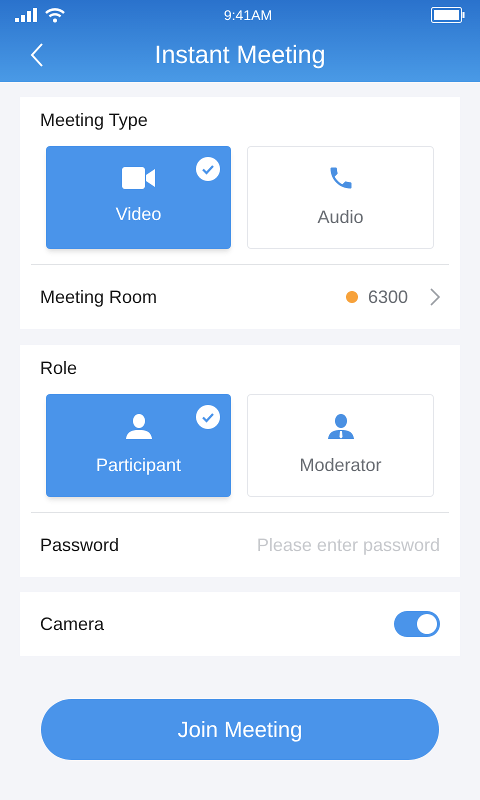 This screenshot has width=480, height=800. Describe the element at coordinates (72, 624) in the screenshot. I see `row-label: Camera` at that location.